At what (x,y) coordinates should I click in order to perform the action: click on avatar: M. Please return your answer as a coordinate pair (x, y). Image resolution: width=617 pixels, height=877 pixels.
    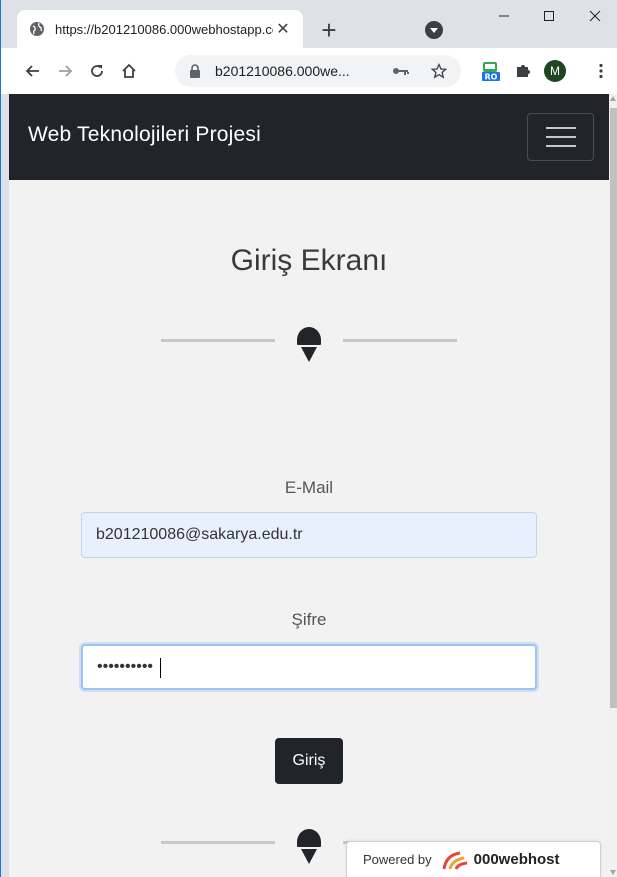
    Looking at the image, I should click on (555, 71).